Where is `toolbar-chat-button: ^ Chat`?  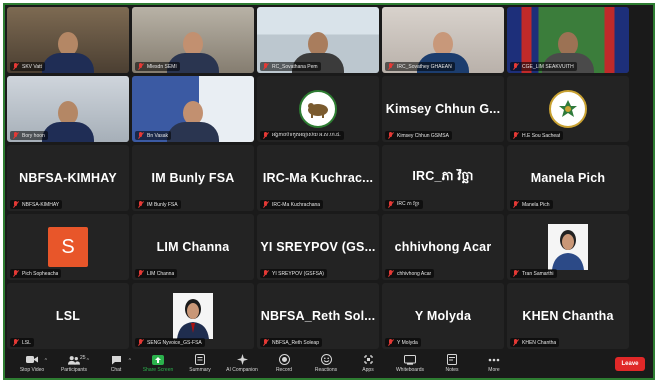 toolbar-chat-button: ^ Chat is located at coordinates (116, 364).